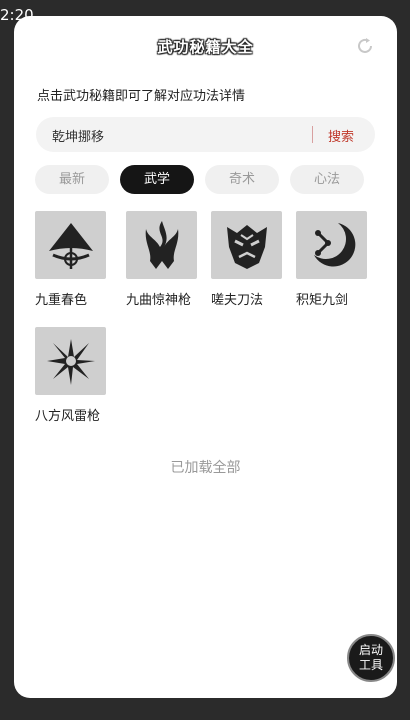  I want to click on subtitle: 点击武功秘籍即可了解对应功法详情, so click(141, 96).